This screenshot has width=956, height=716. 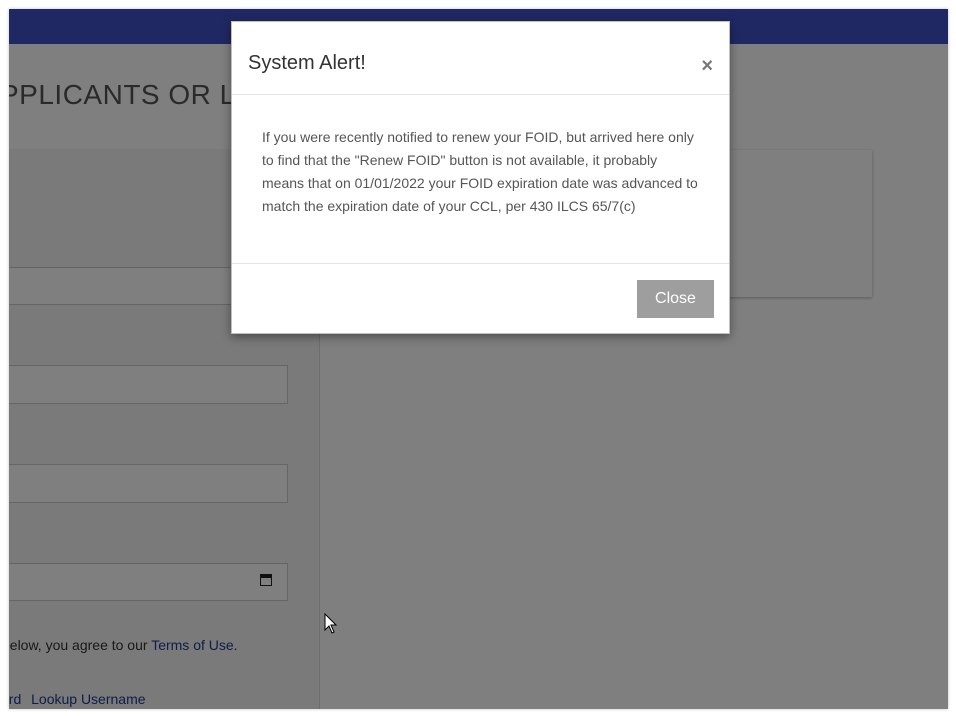 I want to click on modal-footer: Close, so click(x=480, y=298).